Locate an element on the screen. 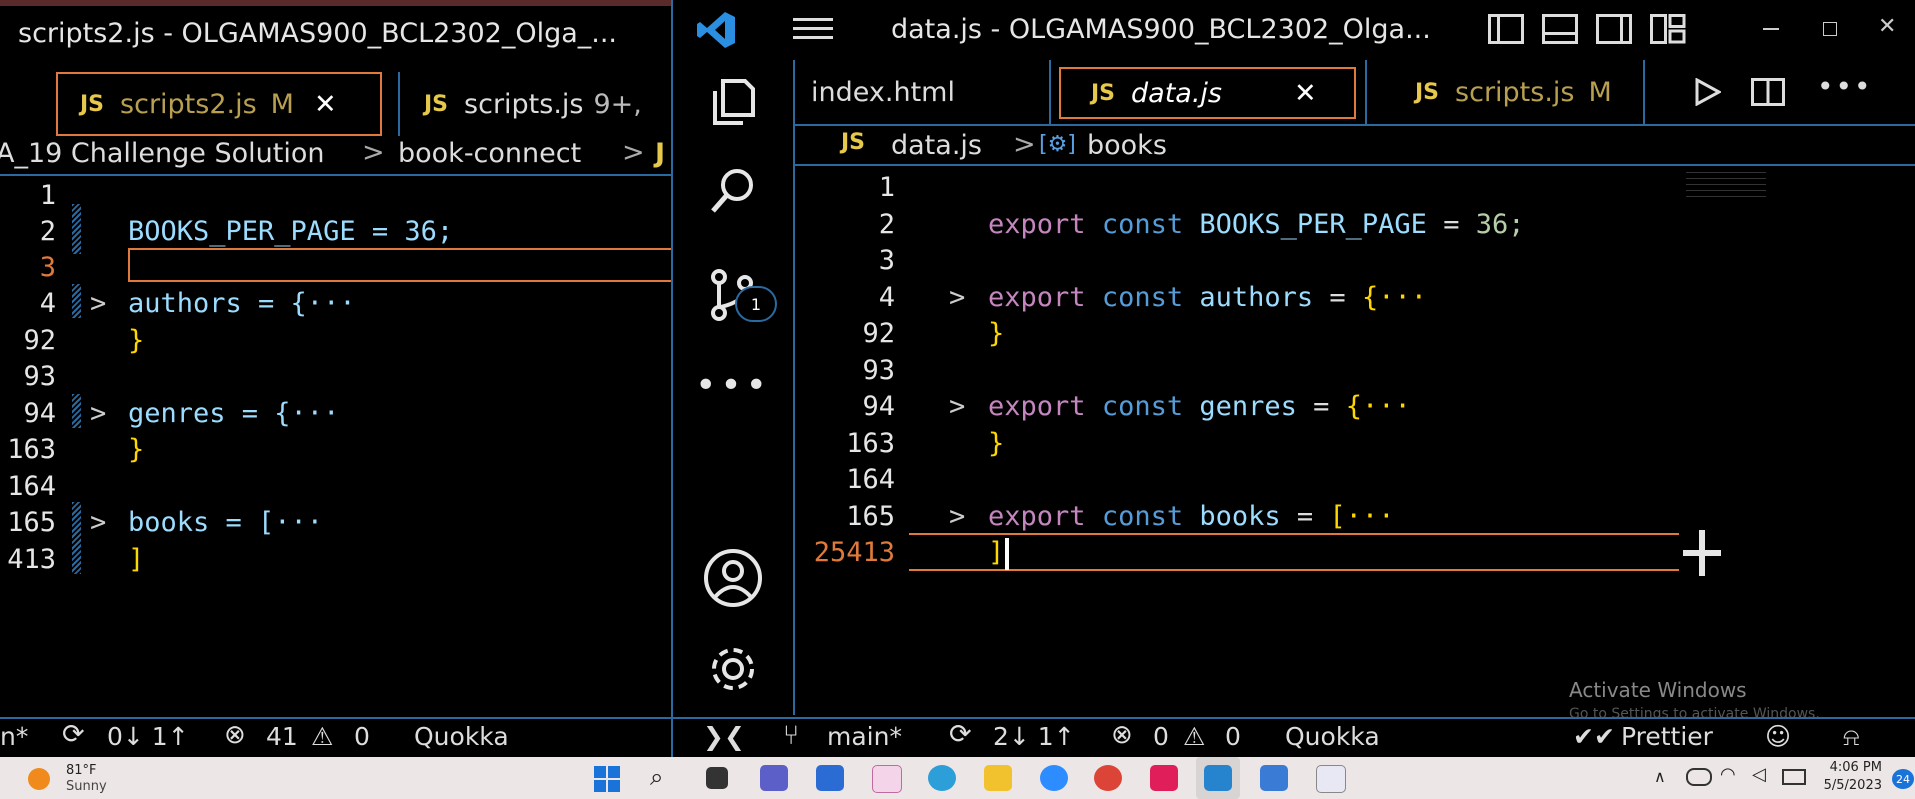 Image resolution: width=1915 pixels, height=799 pixels. customize-layout-icon is located at coordinates (1668, 29).